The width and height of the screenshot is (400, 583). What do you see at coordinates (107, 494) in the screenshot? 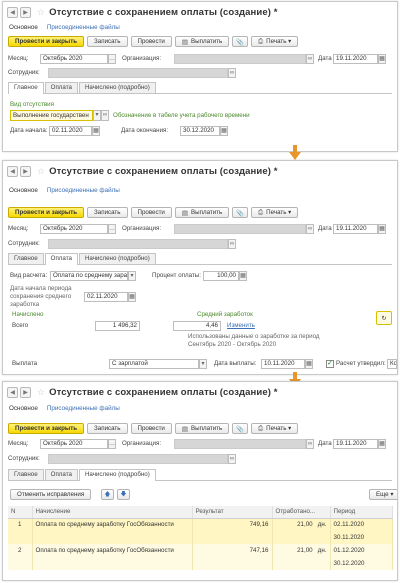
I see `move-up-button: 🡅` at bounding box center [107, 494].